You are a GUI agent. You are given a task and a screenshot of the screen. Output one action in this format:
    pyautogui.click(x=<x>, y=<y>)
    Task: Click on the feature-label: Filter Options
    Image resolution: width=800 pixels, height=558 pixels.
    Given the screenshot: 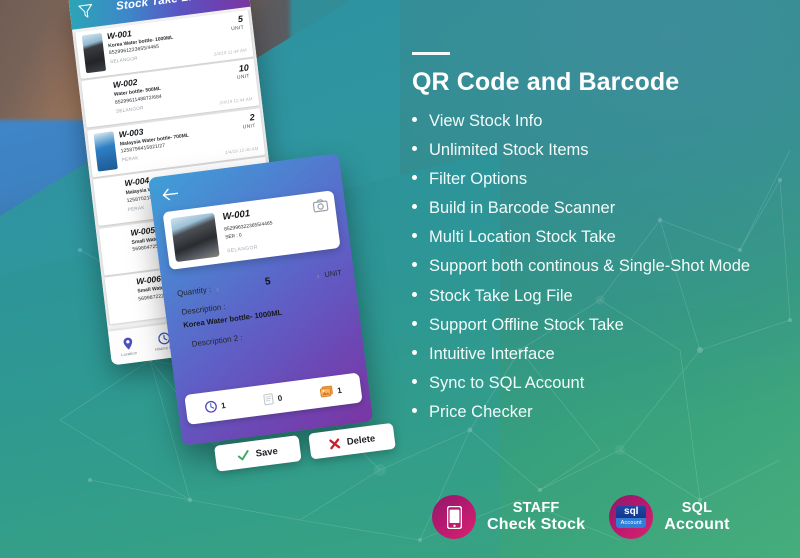 What is the action you would take?
    pyautogui.click(x=478, y=179)
    